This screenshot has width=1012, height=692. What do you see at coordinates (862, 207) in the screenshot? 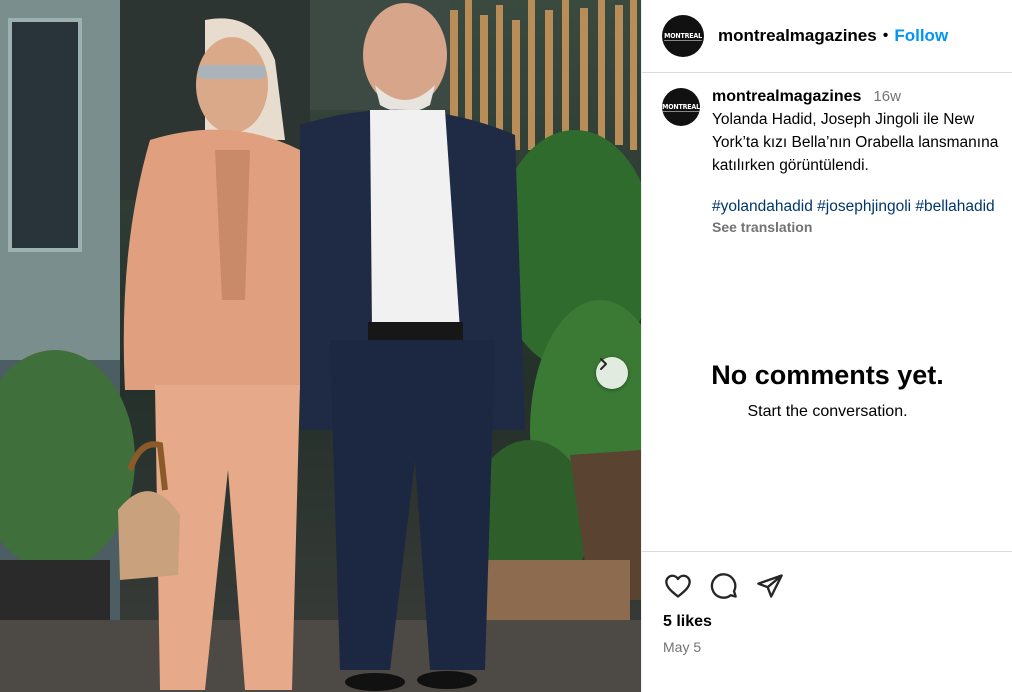
I see `caption-hashtags: #yolandahadid #josephjingoli #bellahadid` at bounding box center [862, 207].